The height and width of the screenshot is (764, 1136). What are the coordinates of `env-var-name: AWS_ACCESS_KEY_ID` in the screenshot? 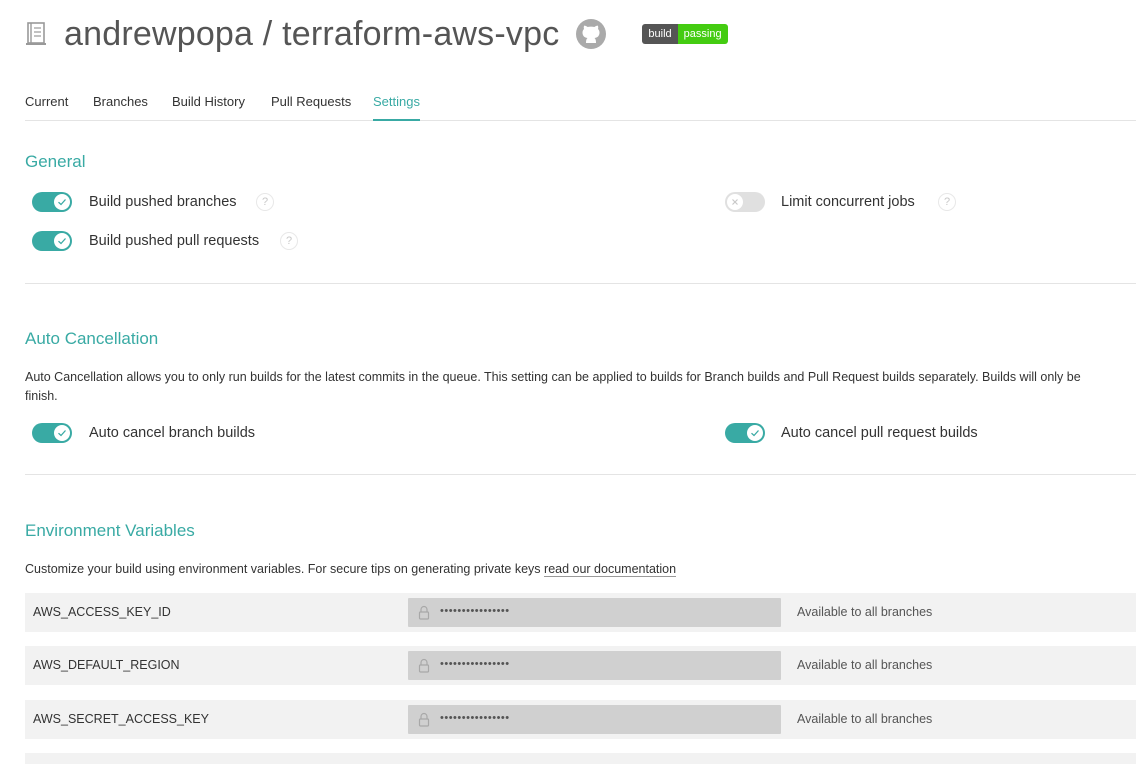 It's located at (102, 612).